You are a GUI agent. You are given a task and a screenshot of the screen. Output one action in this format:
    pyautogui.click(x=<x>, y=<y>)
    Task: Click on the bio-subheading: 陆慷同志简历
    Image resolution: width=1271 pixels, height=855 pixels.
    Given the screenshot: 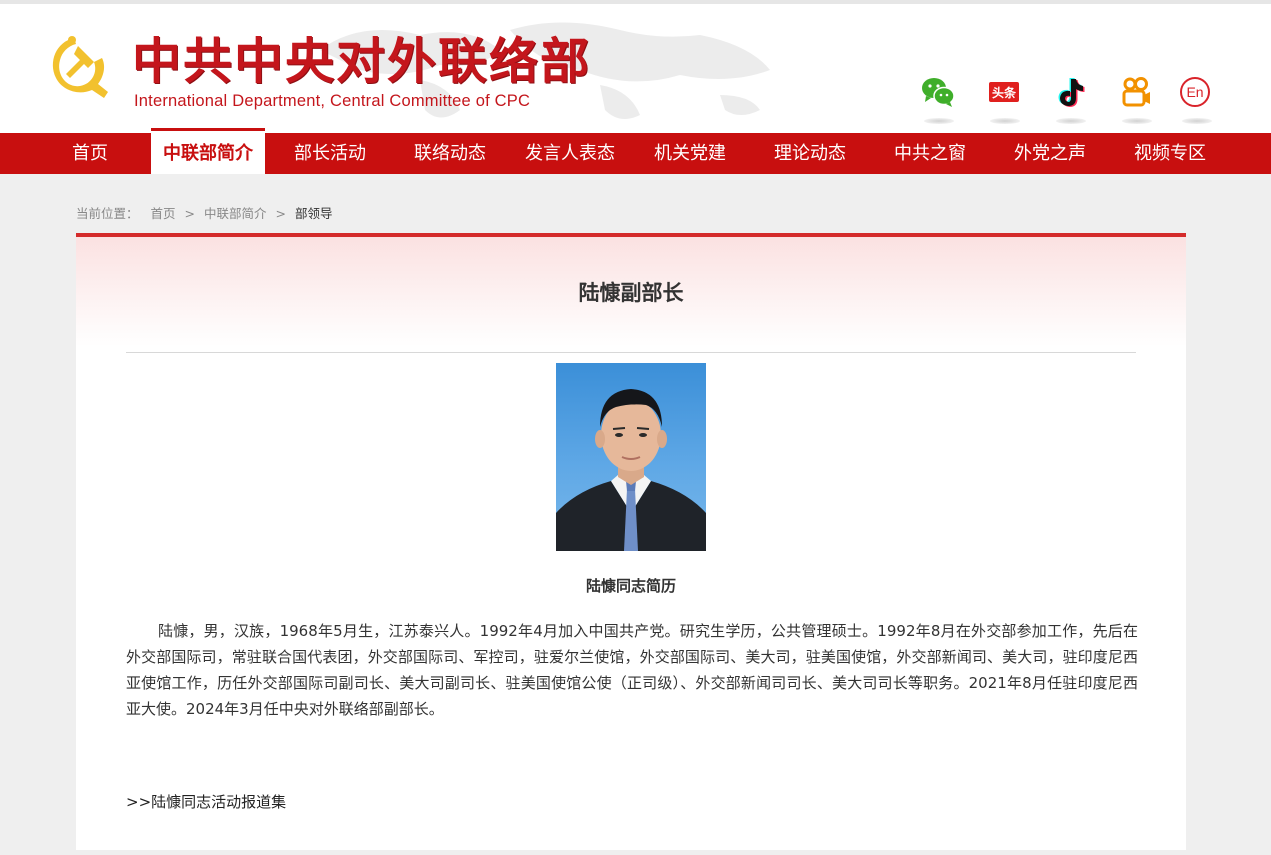 What is the action you would take?
    pyautogui.click(x=630, y=586)
    